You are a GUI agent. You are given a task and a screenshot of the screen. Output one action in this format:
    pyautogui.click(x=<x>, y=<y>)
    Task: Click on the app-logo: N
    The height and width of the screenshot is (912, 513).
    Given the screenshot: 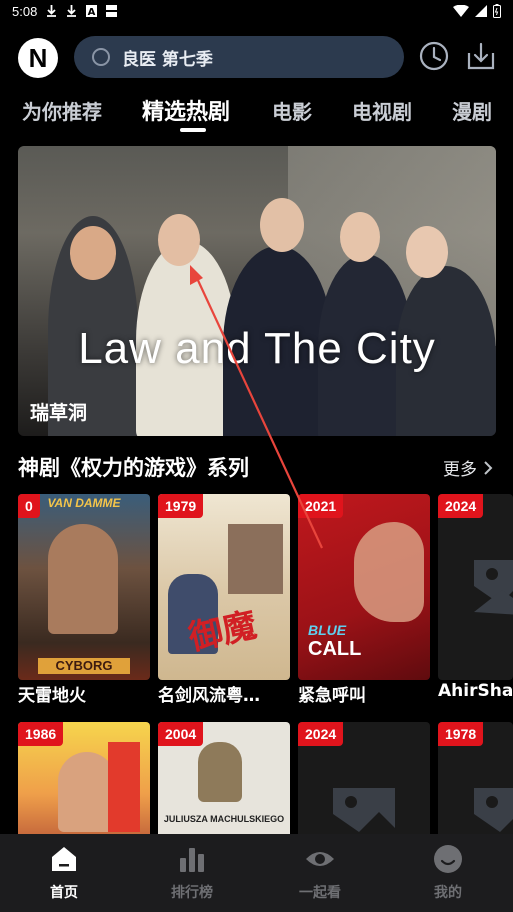 What is the action you would take?
    pyautogui.click(x=38, y=58)
    